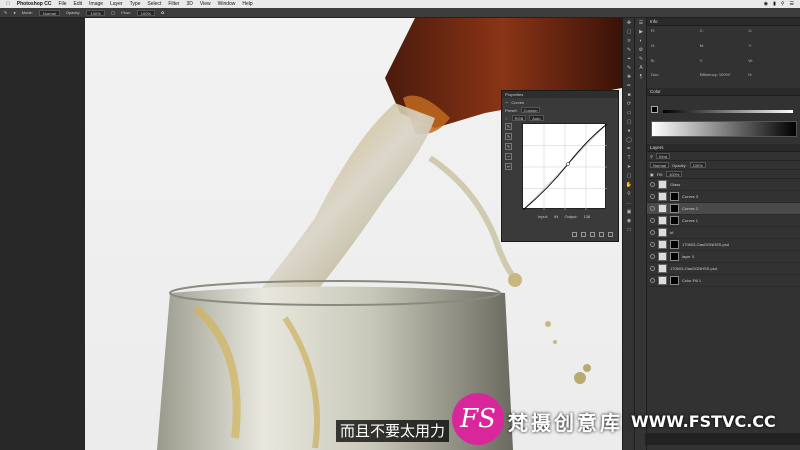 The image size is (800, 450). What do you see at coordinates (690, 208) in the screenshot?
I see `layer-name: Curves 2` at bounding box center [690, 208].